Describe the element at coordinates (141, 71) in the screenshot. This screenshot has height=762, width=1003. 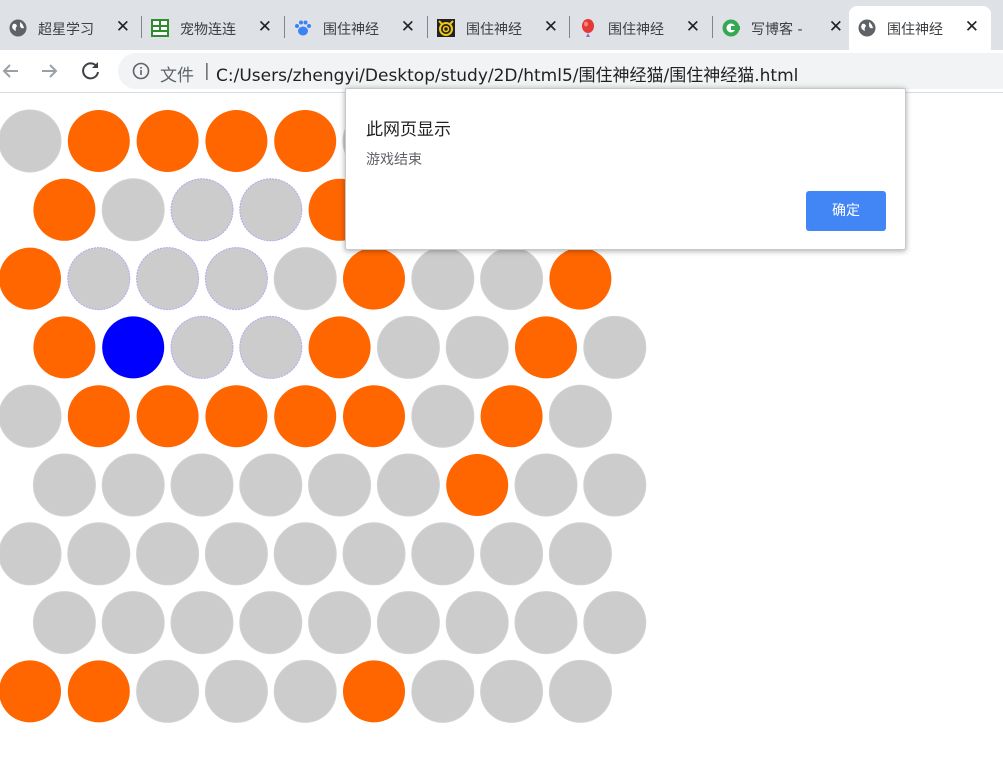
I see `info-icon` at that location.